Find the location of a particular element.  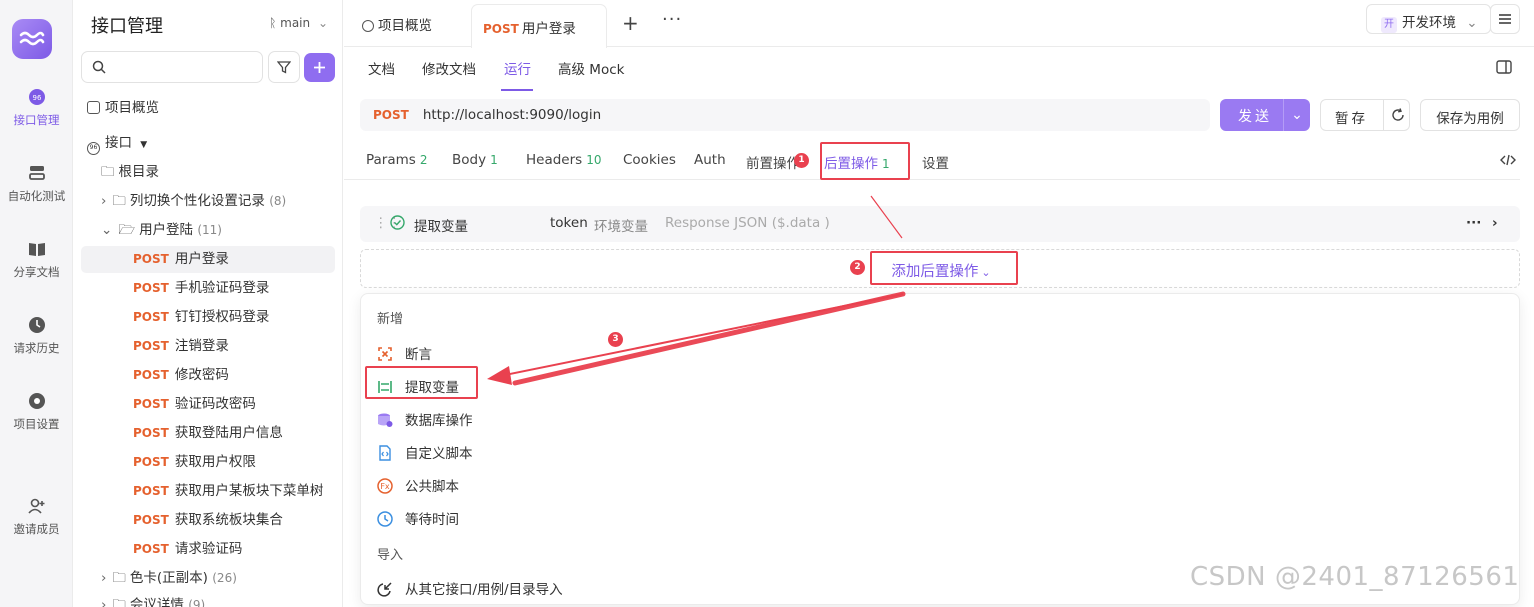

watermark: CSDN @2401_87126561 is located at coordinates (1355, 577).